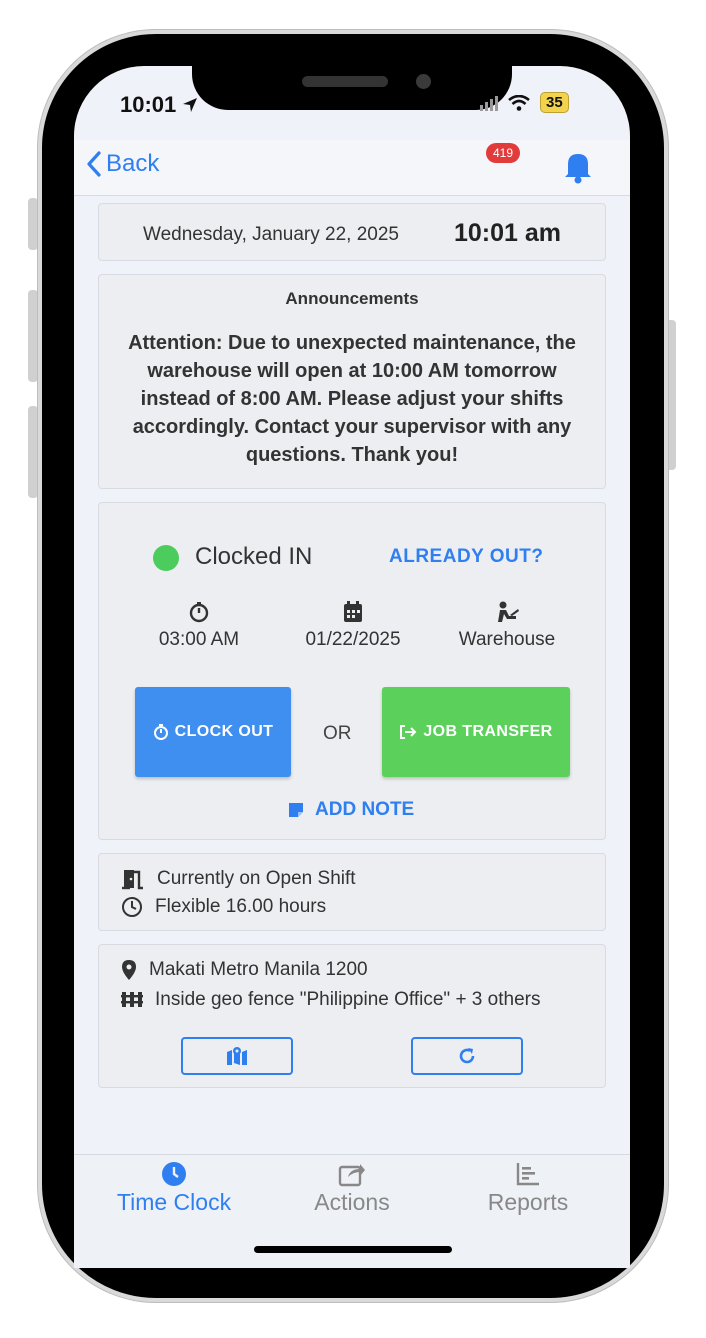  What do you see at coordinates (508, 611) in the screenshot?
I see `worker-icon` at bounding box center [508, 611].